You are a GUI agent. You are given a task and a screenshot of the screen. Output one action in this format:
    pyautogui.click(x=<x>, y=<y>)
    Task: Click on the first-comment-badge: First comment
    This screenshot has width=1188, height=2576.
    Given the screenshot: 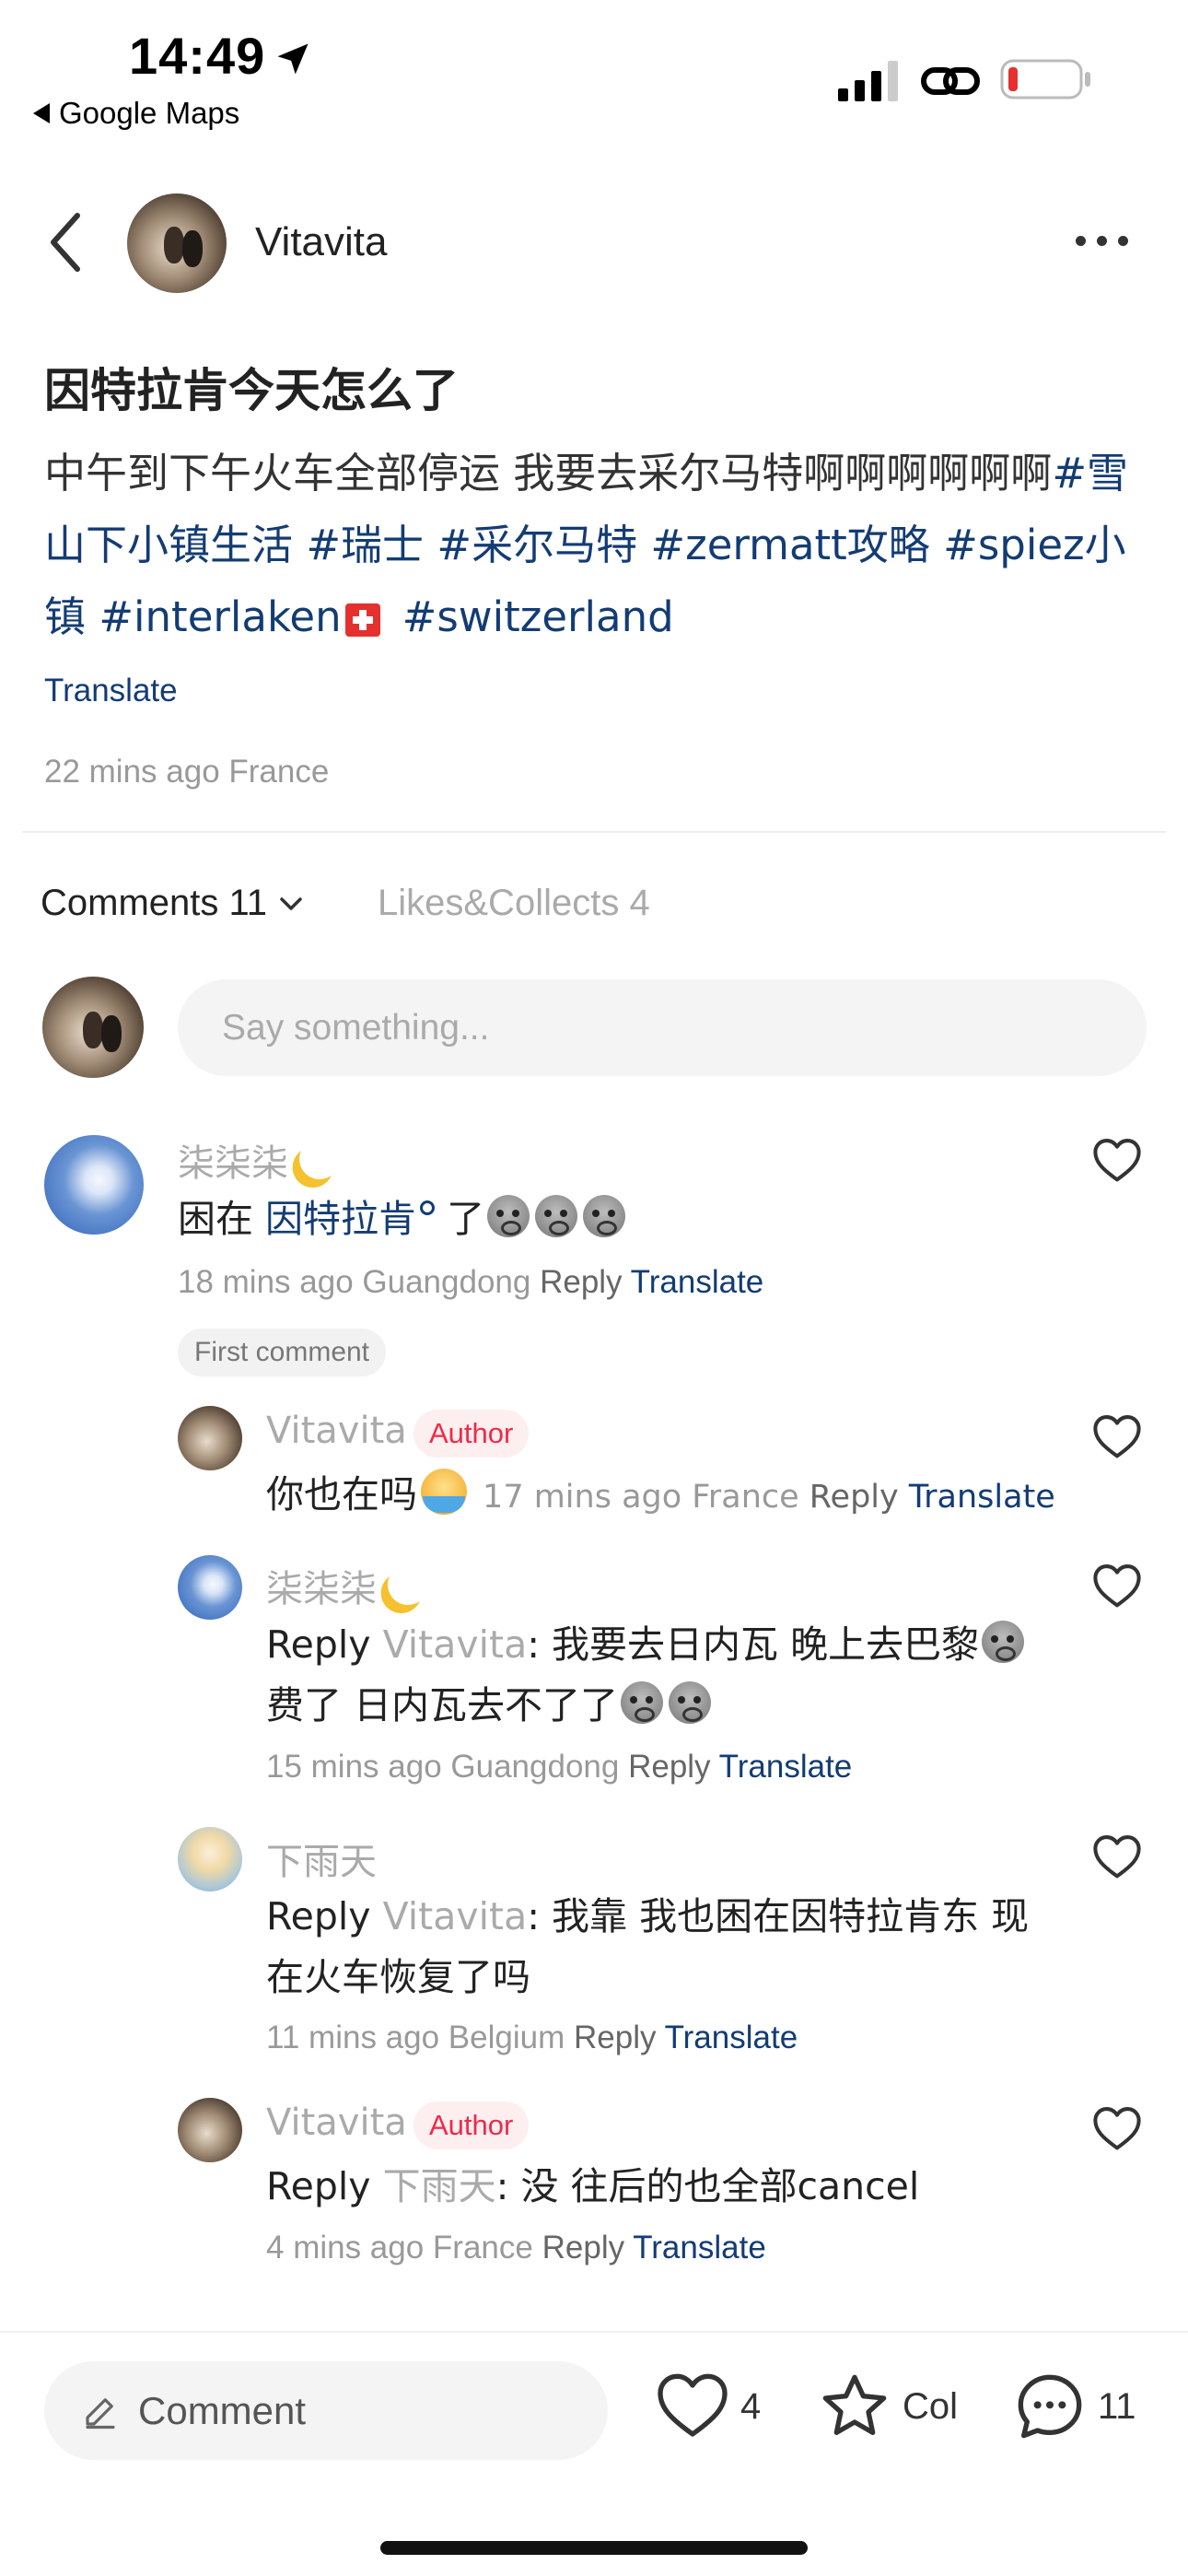 What is the action you would take?
    pyautogui.click(x=282, y=1352)
    